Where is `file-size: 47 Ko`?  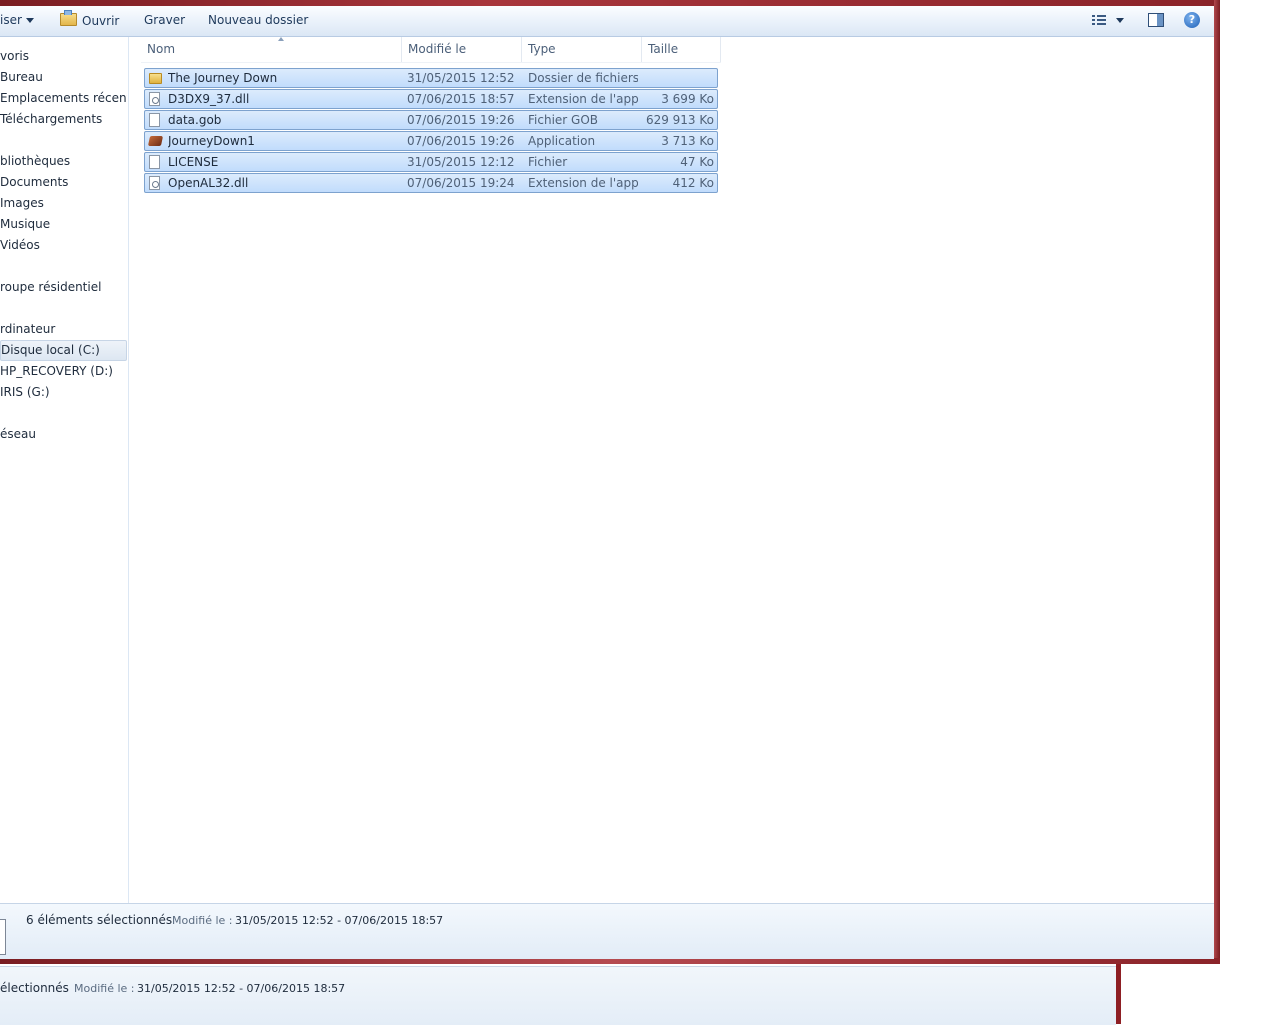
file-size: 47 Ko is located at coordinates (697, 162).